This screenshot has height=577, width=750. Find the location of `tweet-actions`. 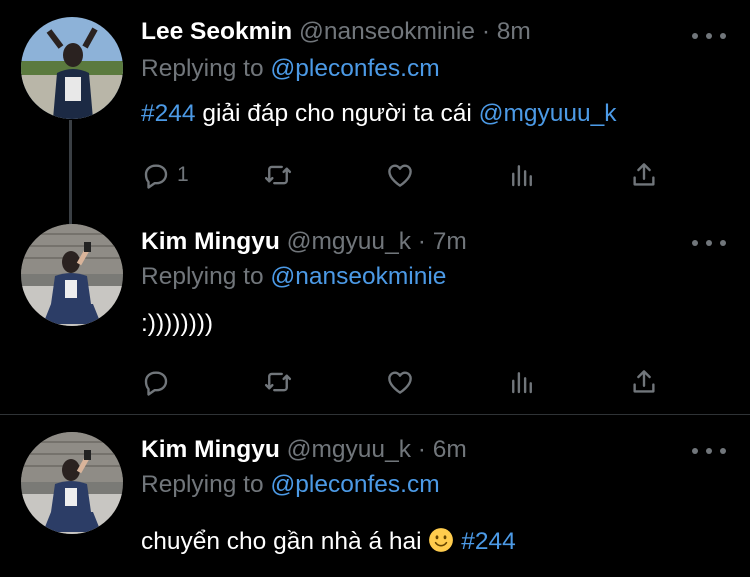

tweet-actions is located at coordinates (411, 382).